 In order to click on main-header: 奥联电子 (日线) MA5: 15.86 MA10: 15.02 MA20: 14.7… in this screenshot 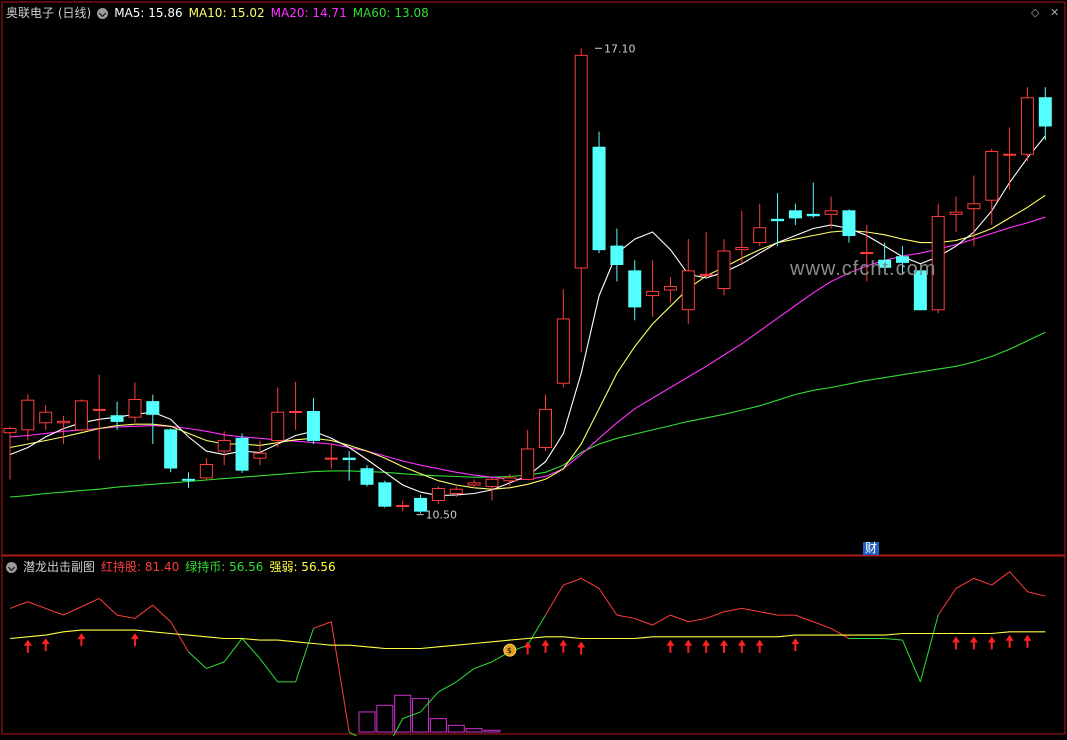, I will do `click(220, 12)`.